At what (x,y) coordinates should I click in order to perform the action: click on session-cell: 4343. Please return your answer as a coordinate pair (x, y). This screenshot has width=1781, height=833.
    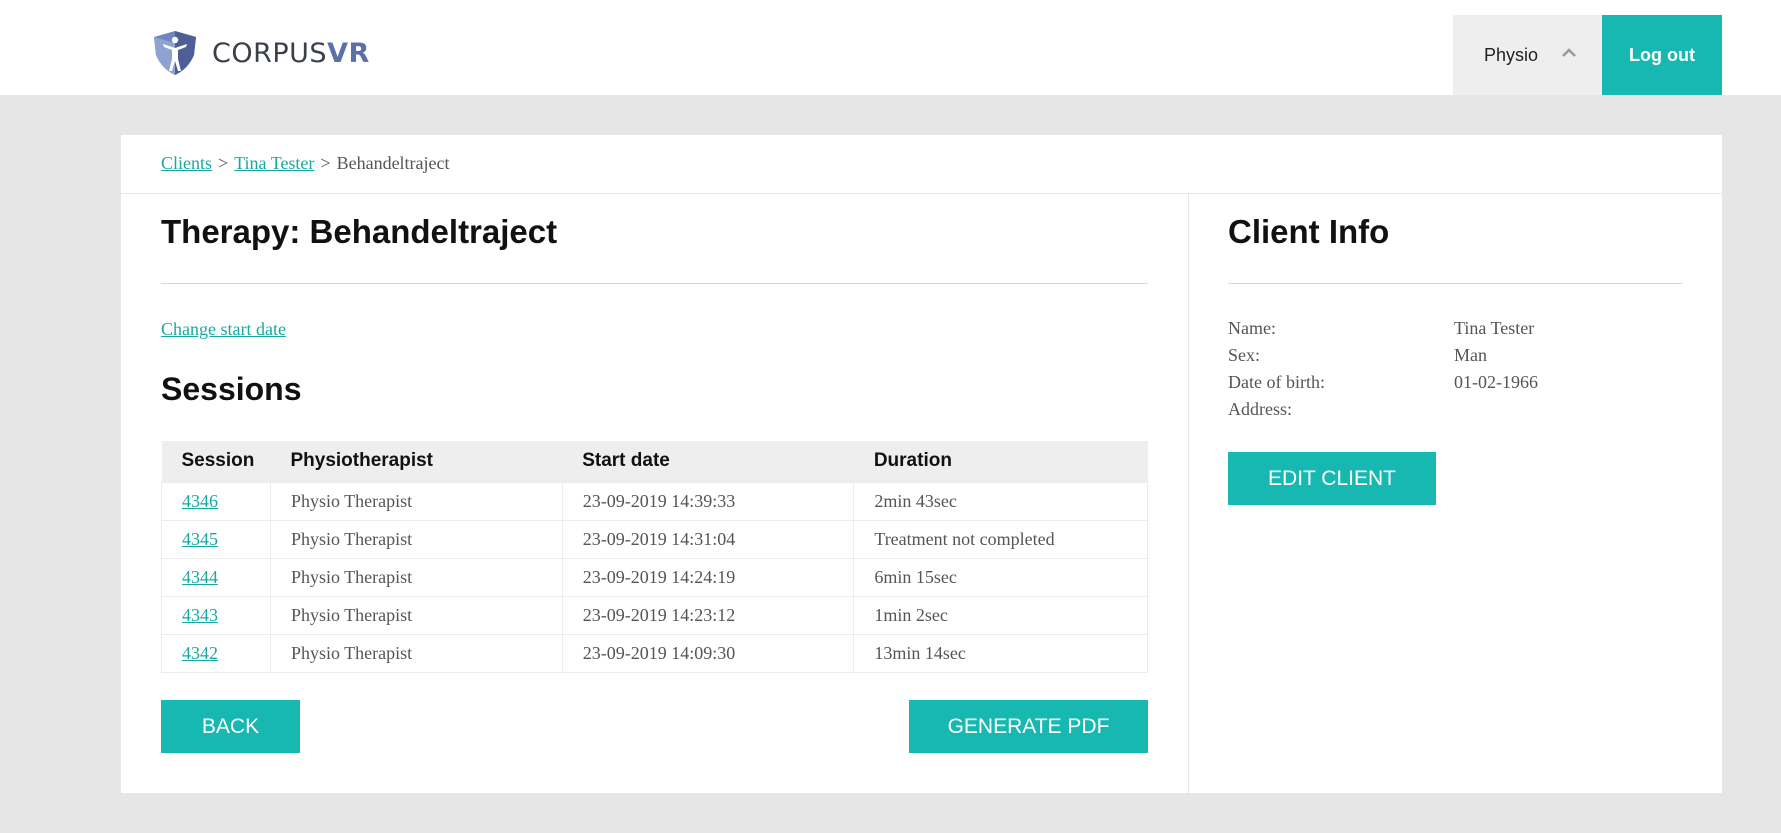
    Looking at the image, I should click on (216, 615).